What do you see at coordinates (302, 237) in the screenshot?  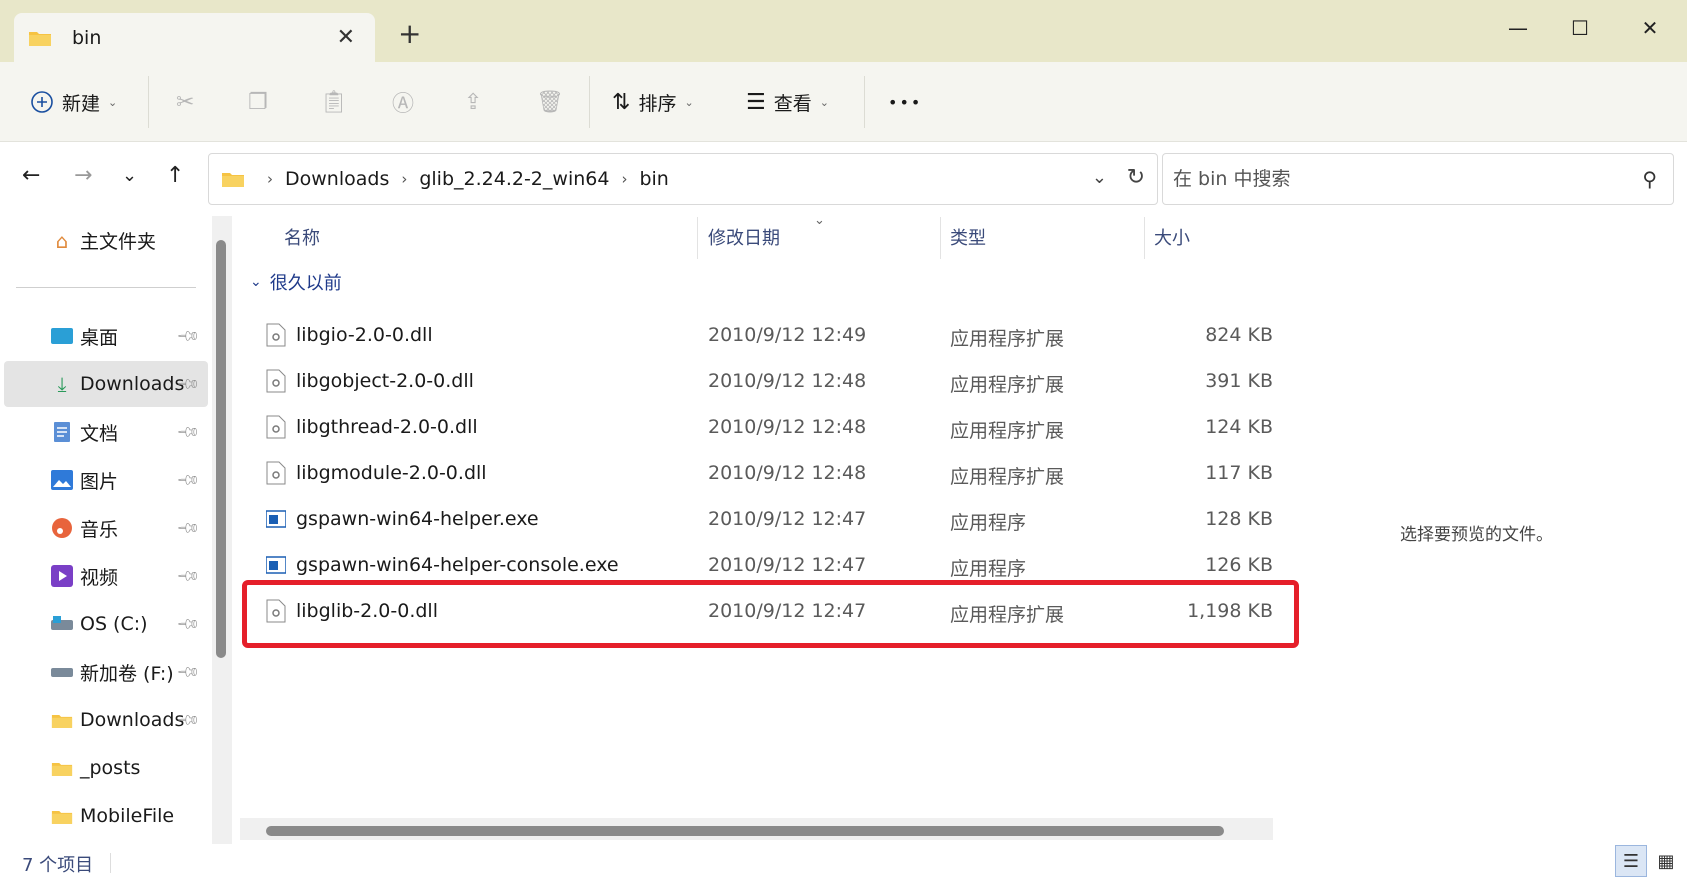 I see `column-header-name: 名称` at bounding box center [302, 237].